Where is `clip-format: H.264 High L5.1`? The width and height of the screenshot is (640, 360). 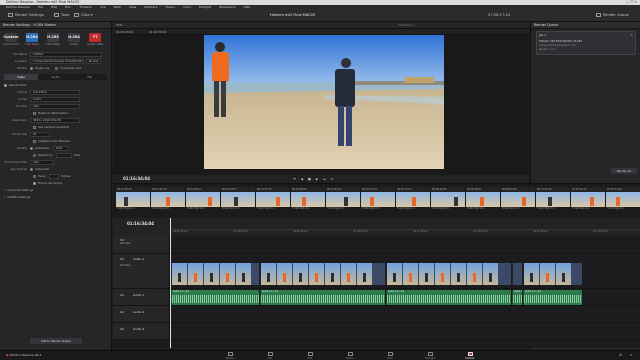
clip-format: H.264 High L5.1 is located at coordinates (581, 208).